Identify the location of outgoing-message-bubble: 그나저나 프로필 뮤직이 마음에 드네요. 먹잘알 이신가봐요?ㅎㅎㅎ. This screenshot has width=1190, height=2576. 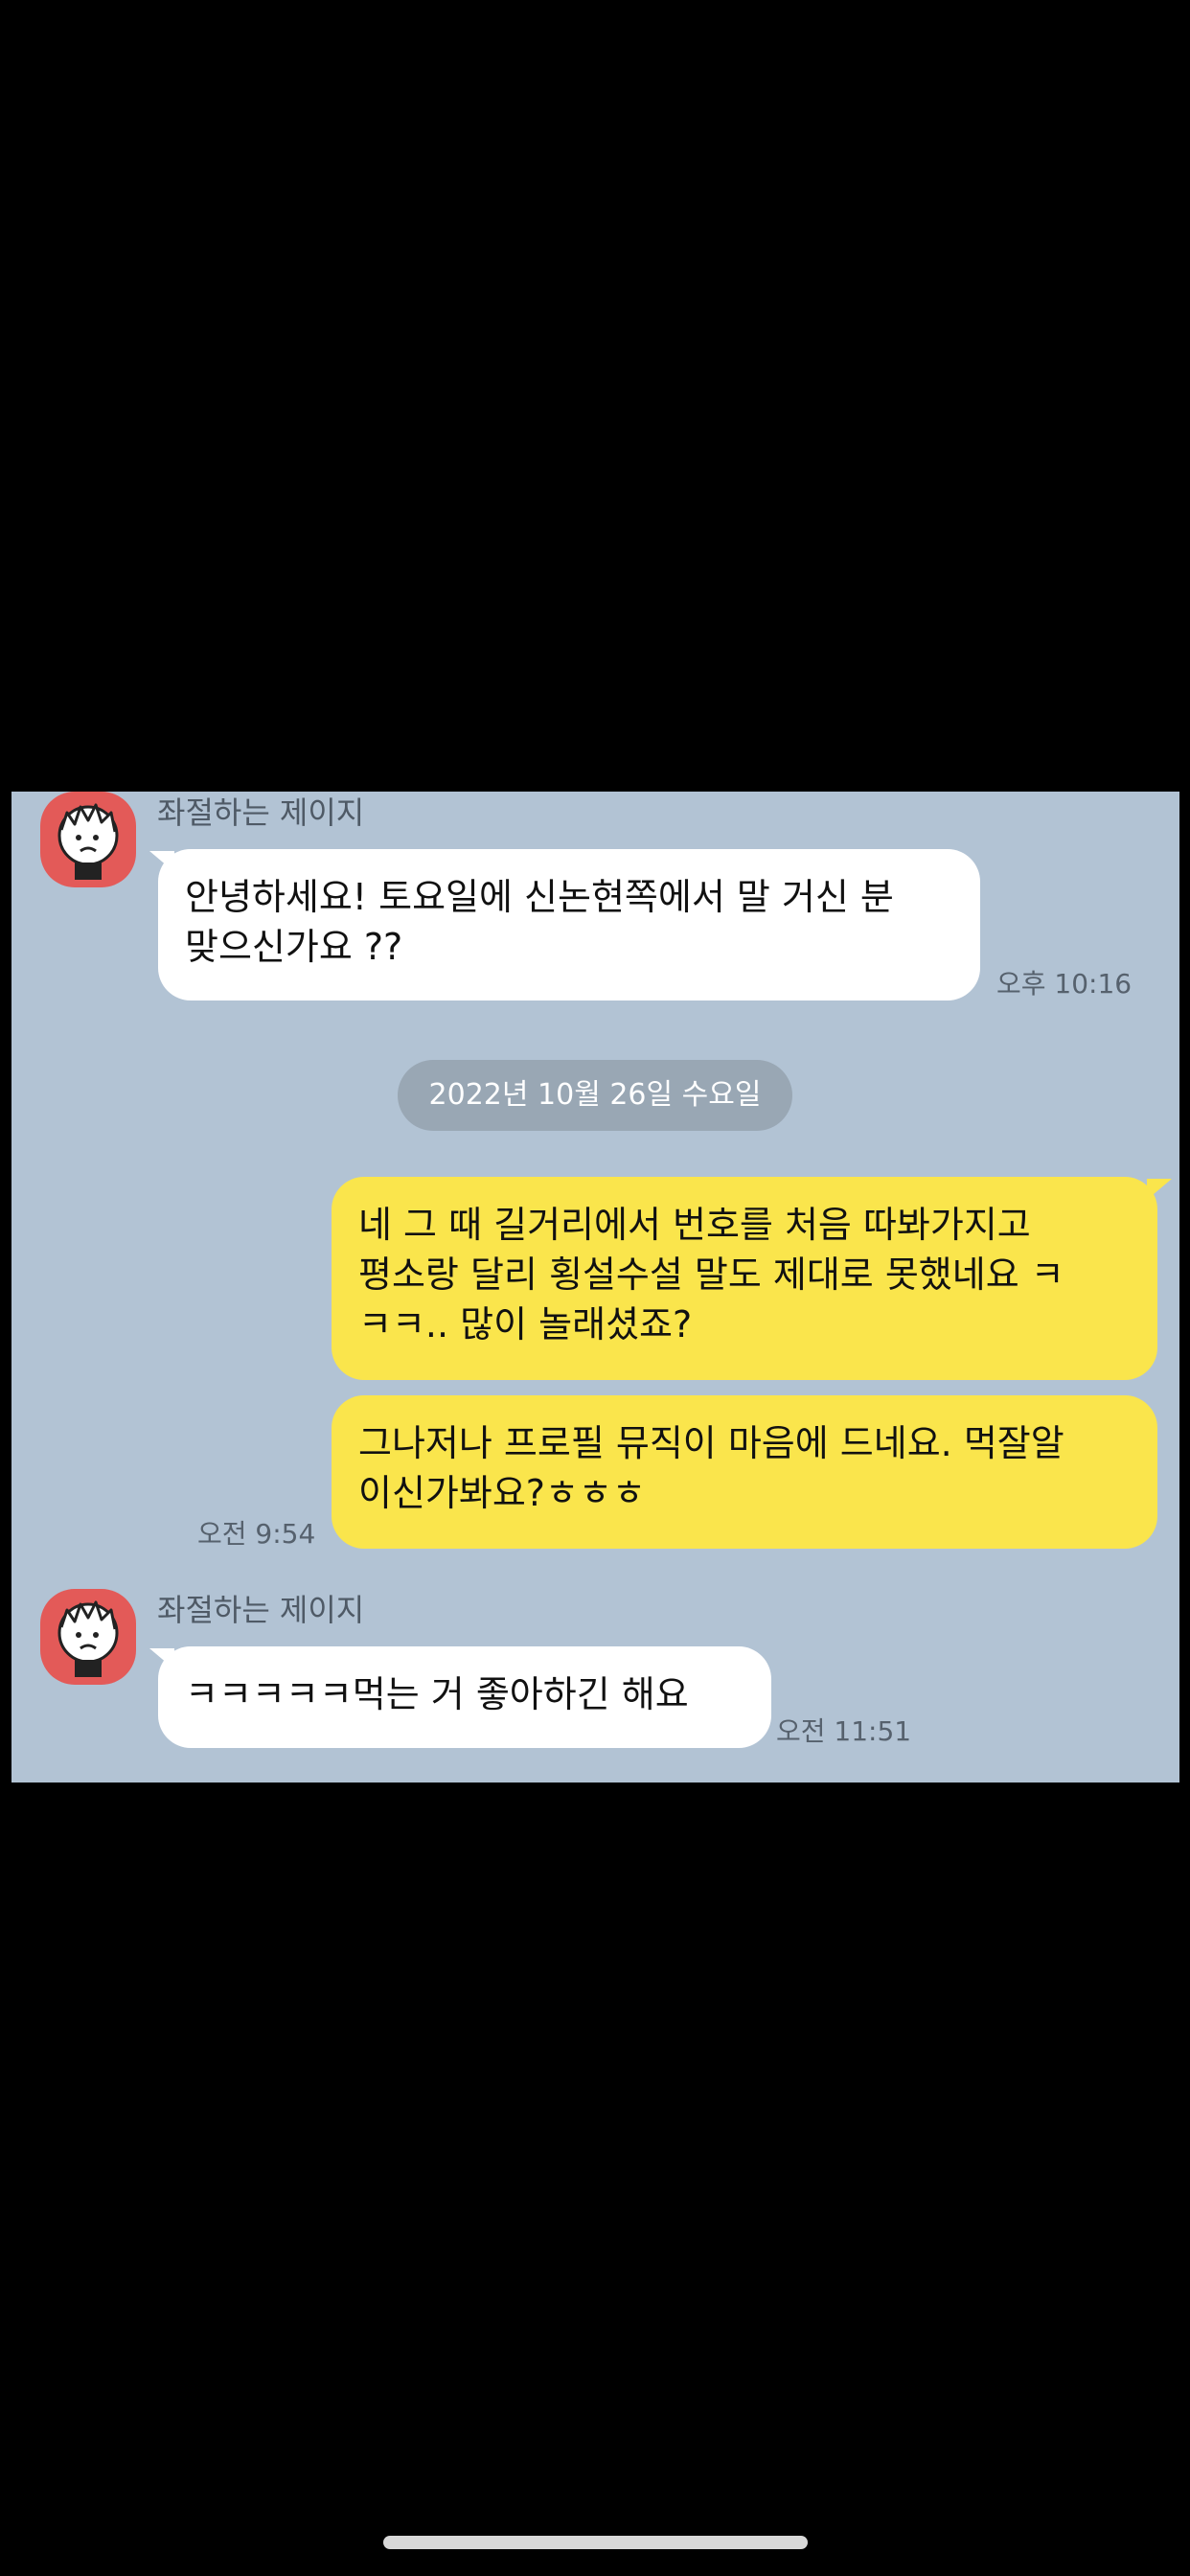
(745, 1472).